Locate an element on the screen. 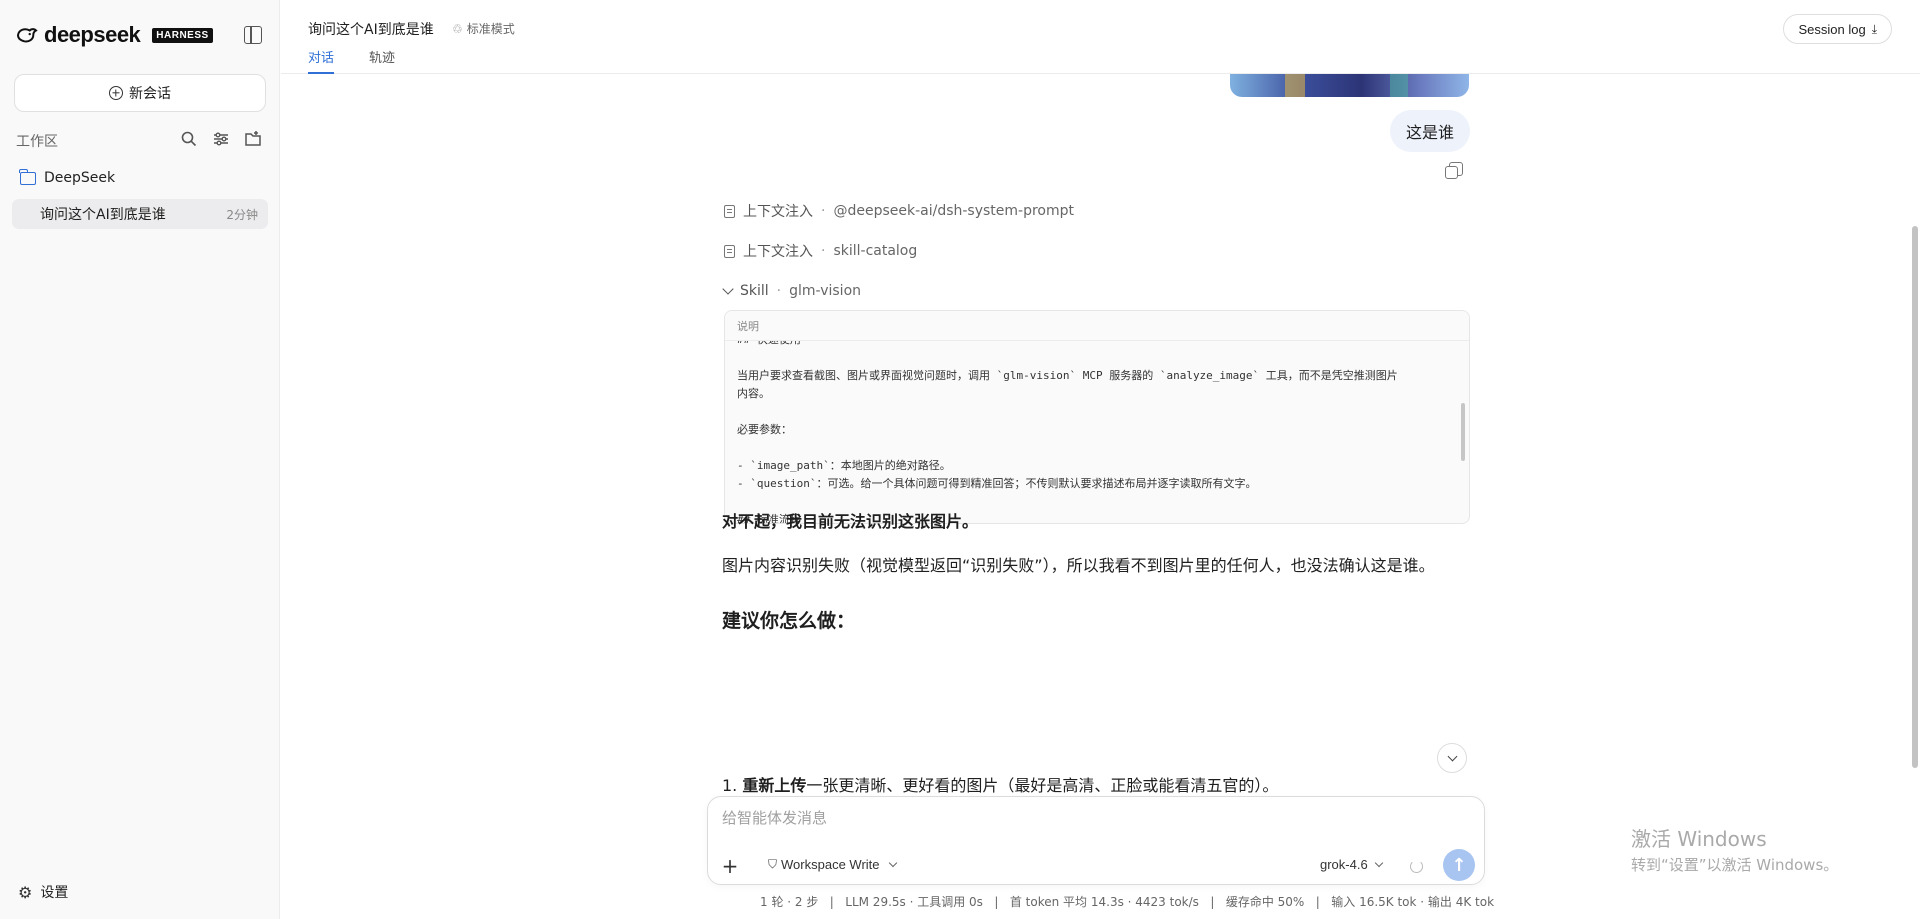 The height and width of the screenshot is (919, 1920). context-injection-source: skill-catalog is located at coordinates (875, 251).